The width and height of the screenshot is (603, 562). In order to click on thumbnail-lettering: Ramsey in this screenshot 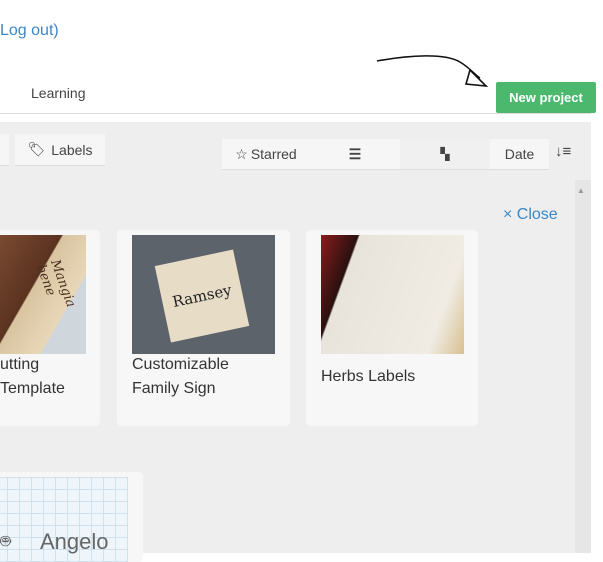, I will do `click(202, 296)`.